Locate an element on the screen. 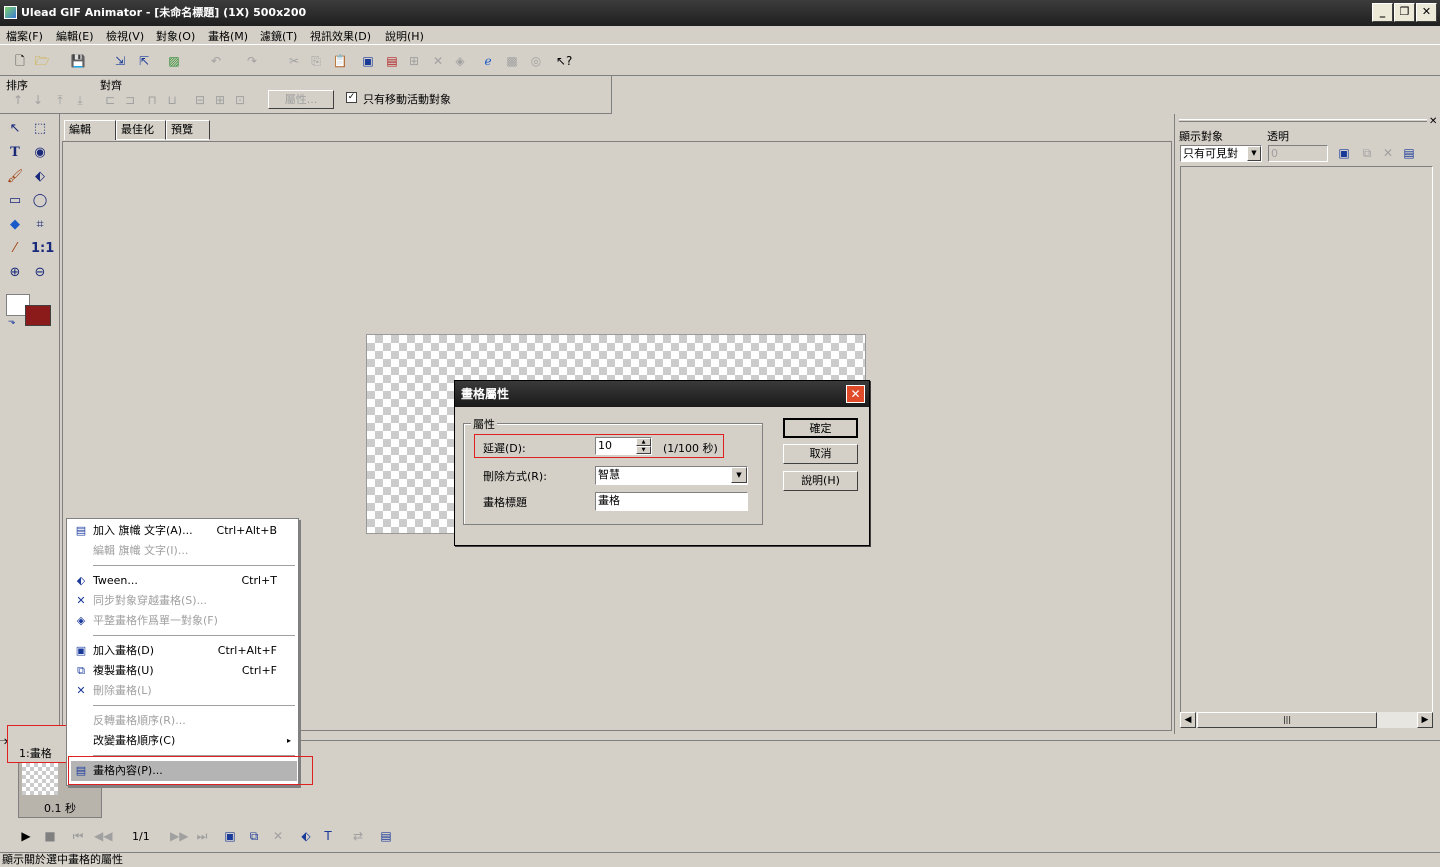 The width and height of the screenshot is (1440, 867). bring-forward-icon: ↑ is located at coordinates (18, 100).